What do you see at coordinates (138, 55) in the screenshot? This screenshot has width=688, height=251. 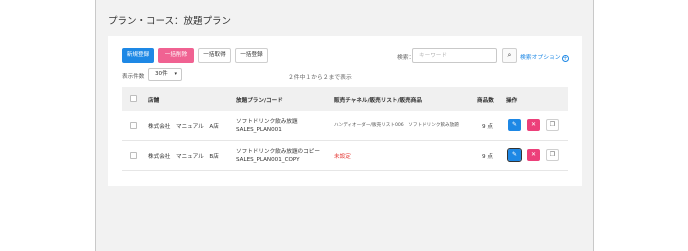 I see `new-button: 新規登録` at bounding box center [138, 55].